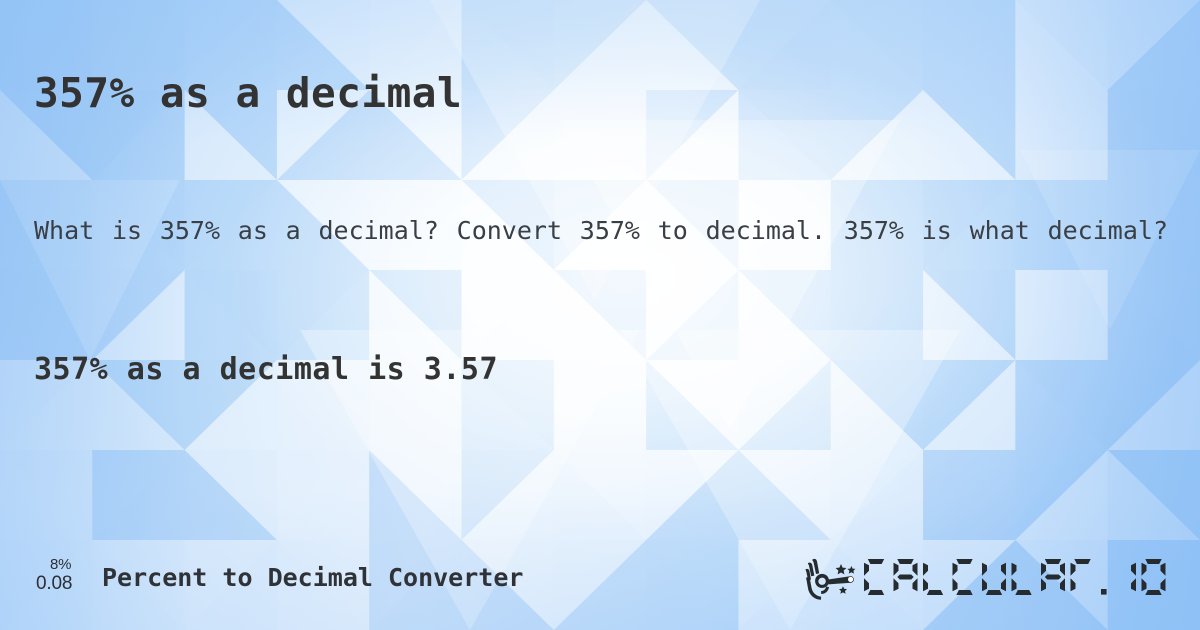 The height and width of the screenshot is (630, 1200). Describe the element at coordinates (61, 564) in the screenshot. I see `percent-to-decimal-icon-top-label: 8%` at that location.